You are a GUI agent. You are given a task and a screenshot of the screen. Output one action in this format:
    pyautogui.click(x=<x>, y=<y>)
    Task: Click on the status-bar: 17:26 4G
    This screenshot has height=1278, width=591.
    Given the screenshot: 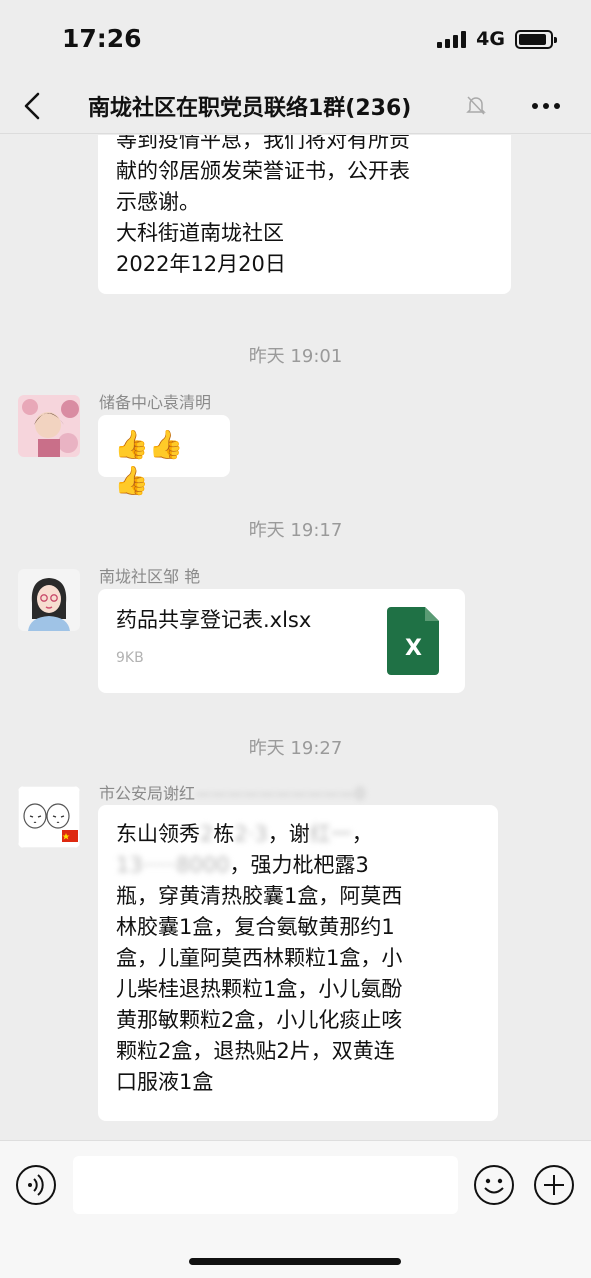 What is the action you would take?
    pyautogui.click(x=295, y=39)
    